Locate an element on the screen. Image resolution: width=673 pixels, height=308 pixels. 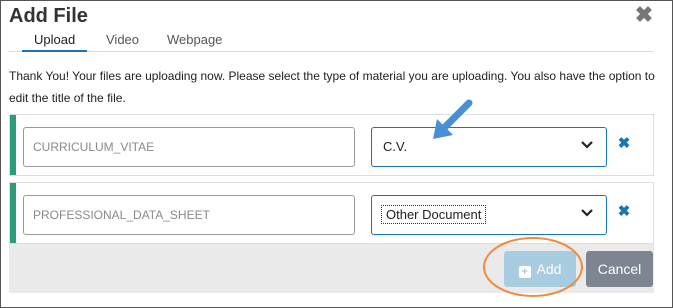
close-icon: ✖ is located at coordinates (644, 15).